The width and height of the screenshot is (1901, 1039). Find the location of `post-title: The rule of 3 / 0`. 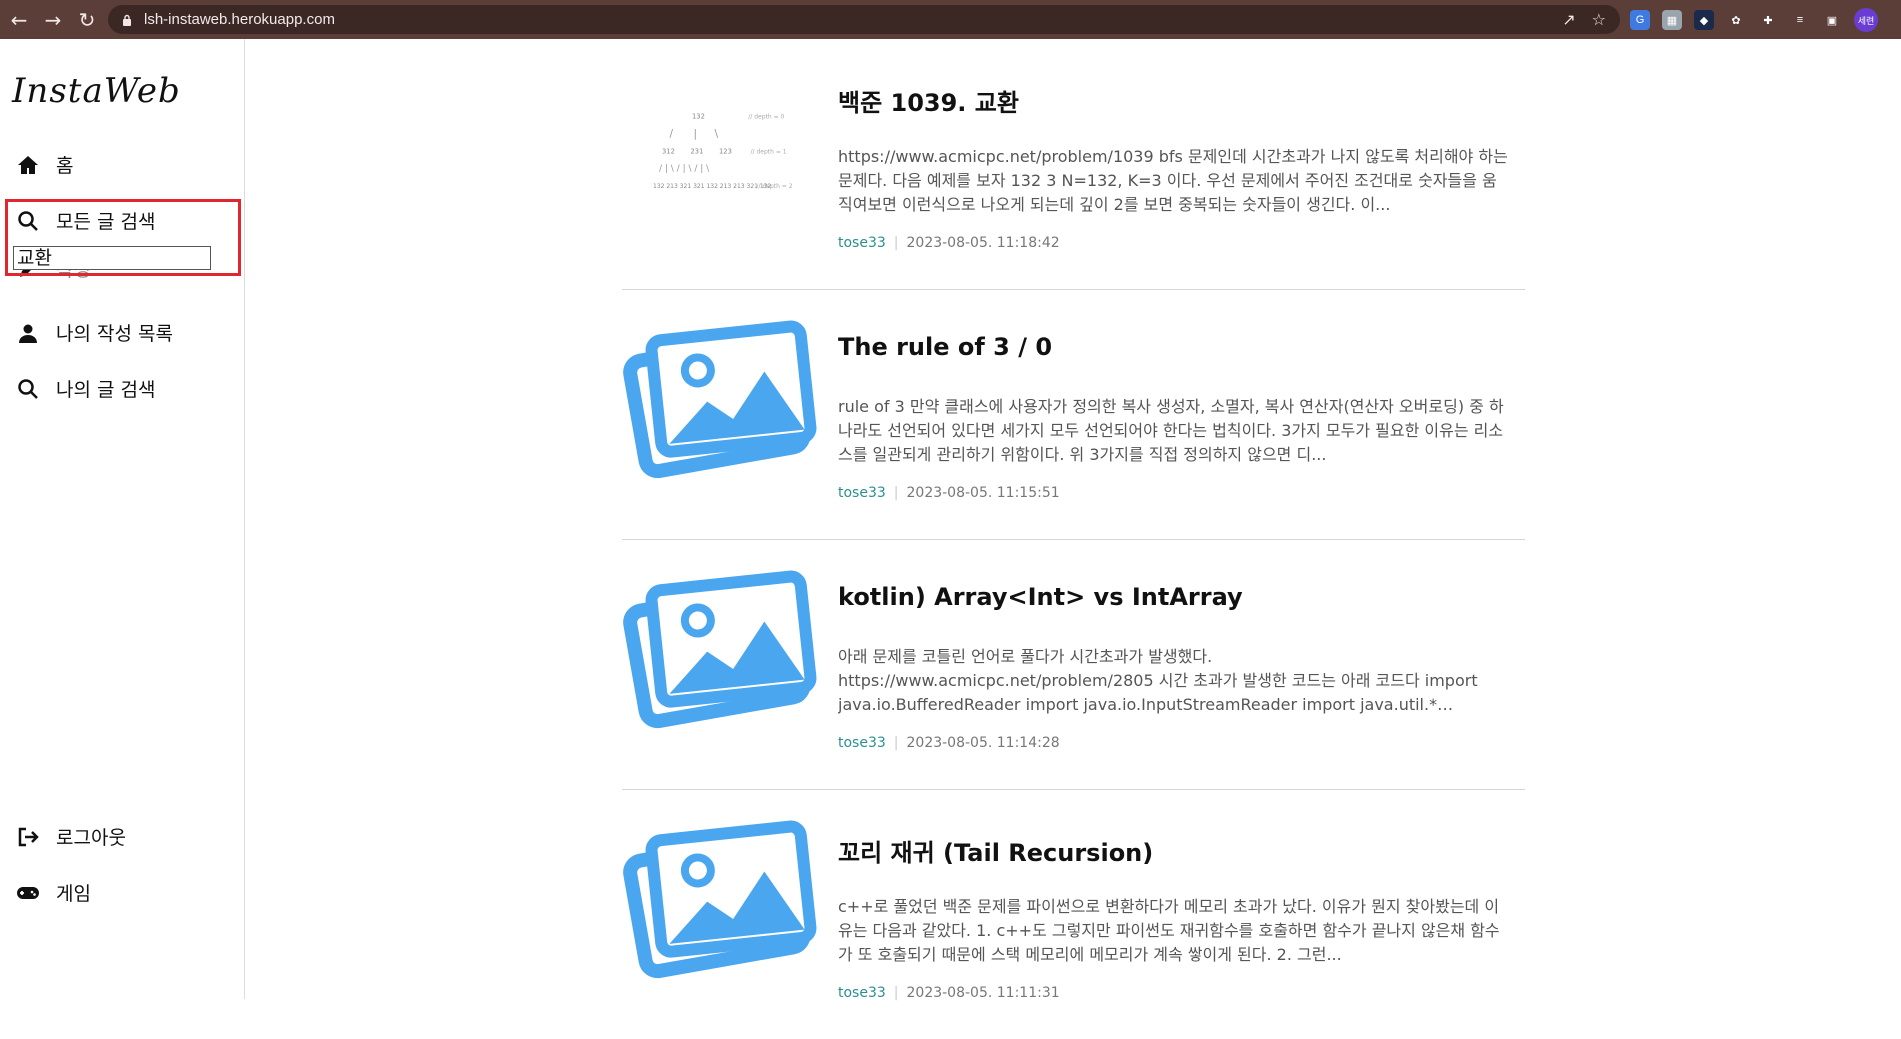

post-title: The rule of 3 / 0 is located at coordinates (945, 347).